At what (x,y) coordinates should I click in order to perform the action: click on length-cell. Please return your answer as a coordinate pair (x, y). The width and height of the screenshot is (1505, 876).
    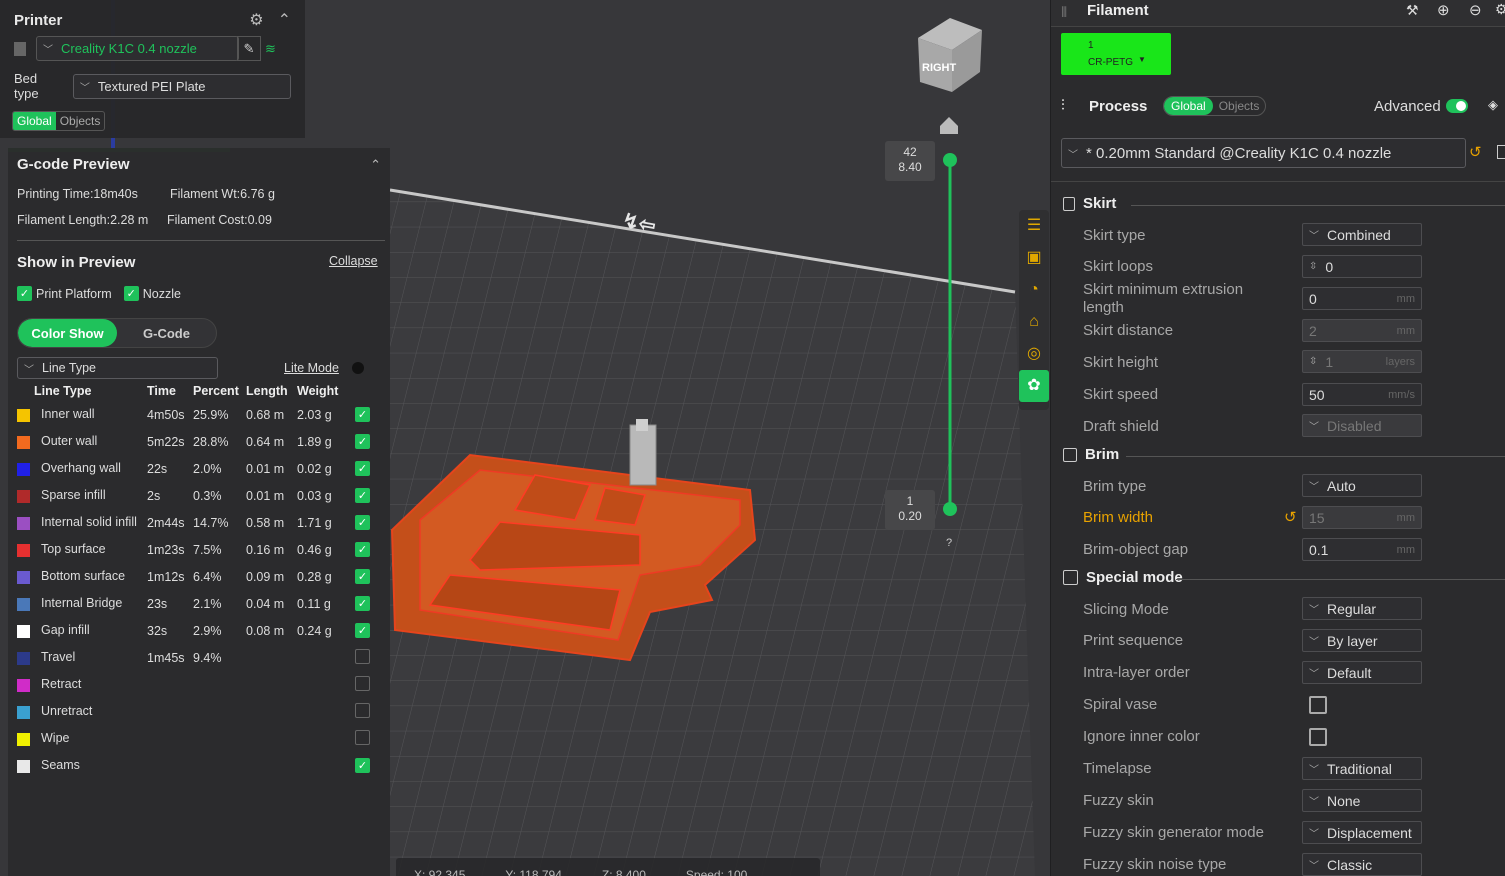
    Looking at the image, I should click on (271, 711).